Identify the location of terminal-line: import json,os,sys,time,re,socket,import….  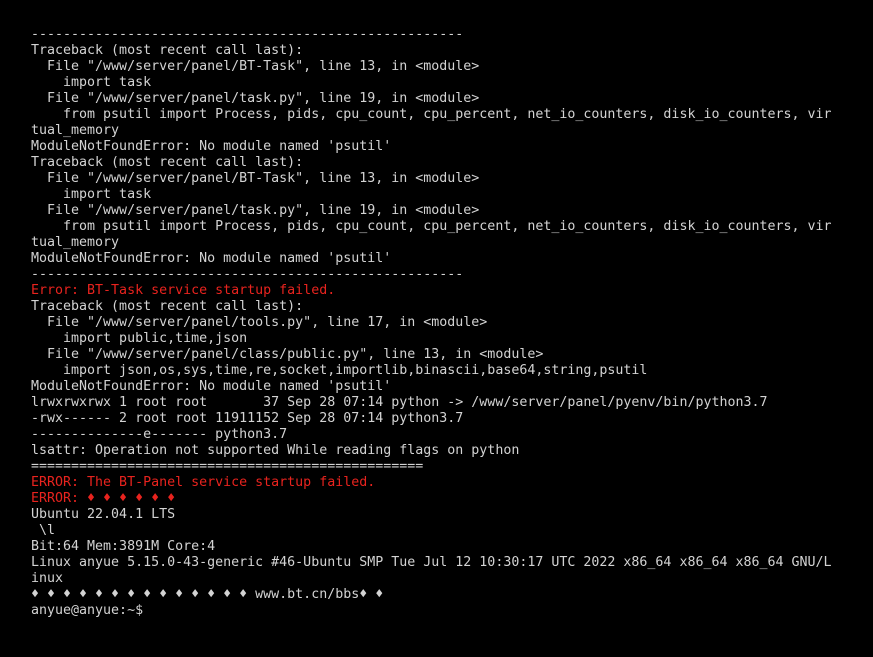
(339, 370).